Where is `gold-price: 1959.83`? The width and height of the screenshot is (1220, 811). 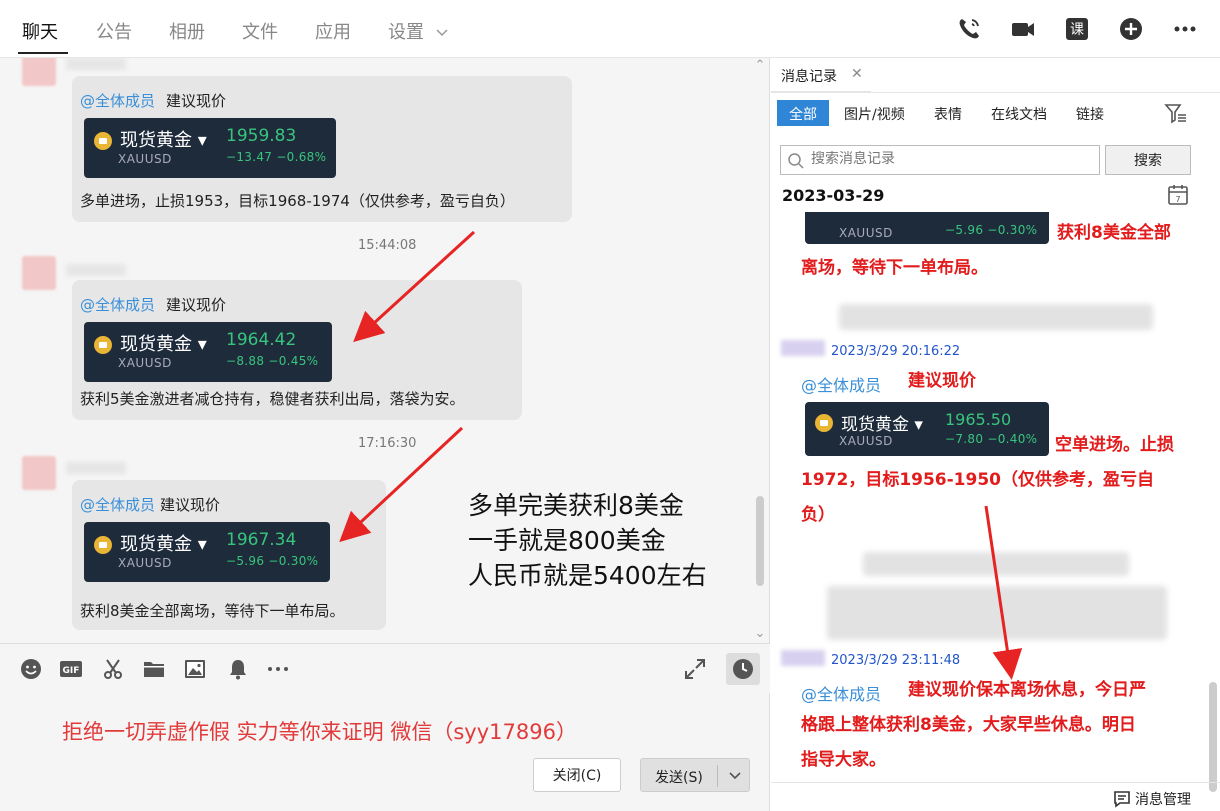
gold-price: 1959.83 is located at coordinates (261, 136).